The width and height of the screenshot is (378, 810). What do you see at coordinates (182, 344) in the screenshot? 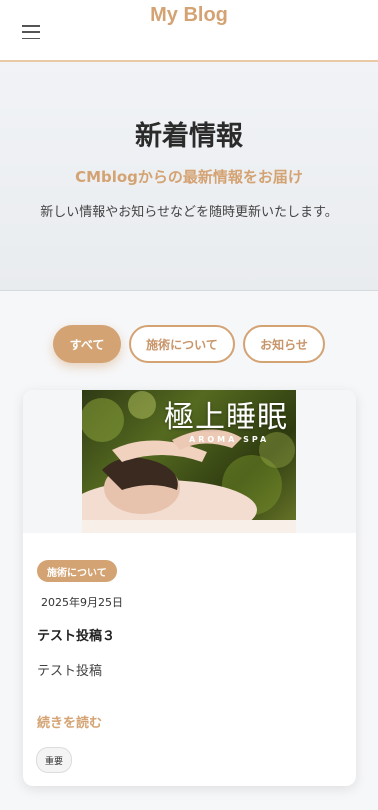
I see `filter-treatment-button: 施術について` at bounding box center [182, 344].